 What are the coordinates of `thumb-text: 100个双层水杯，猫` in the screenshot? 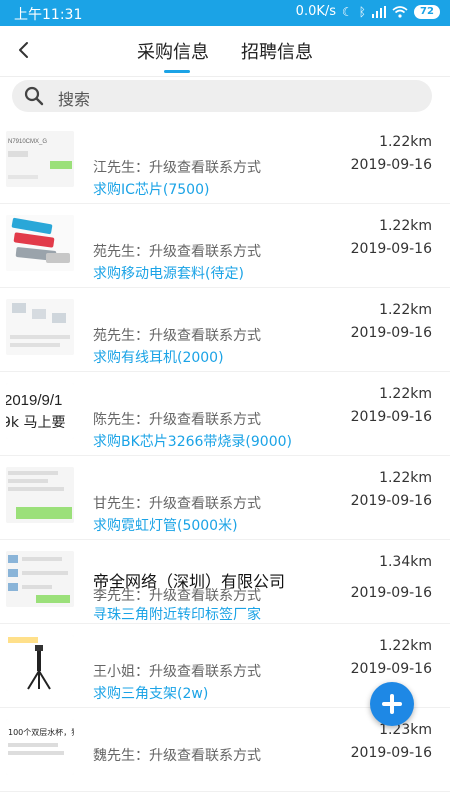 It's located at (41, 732).